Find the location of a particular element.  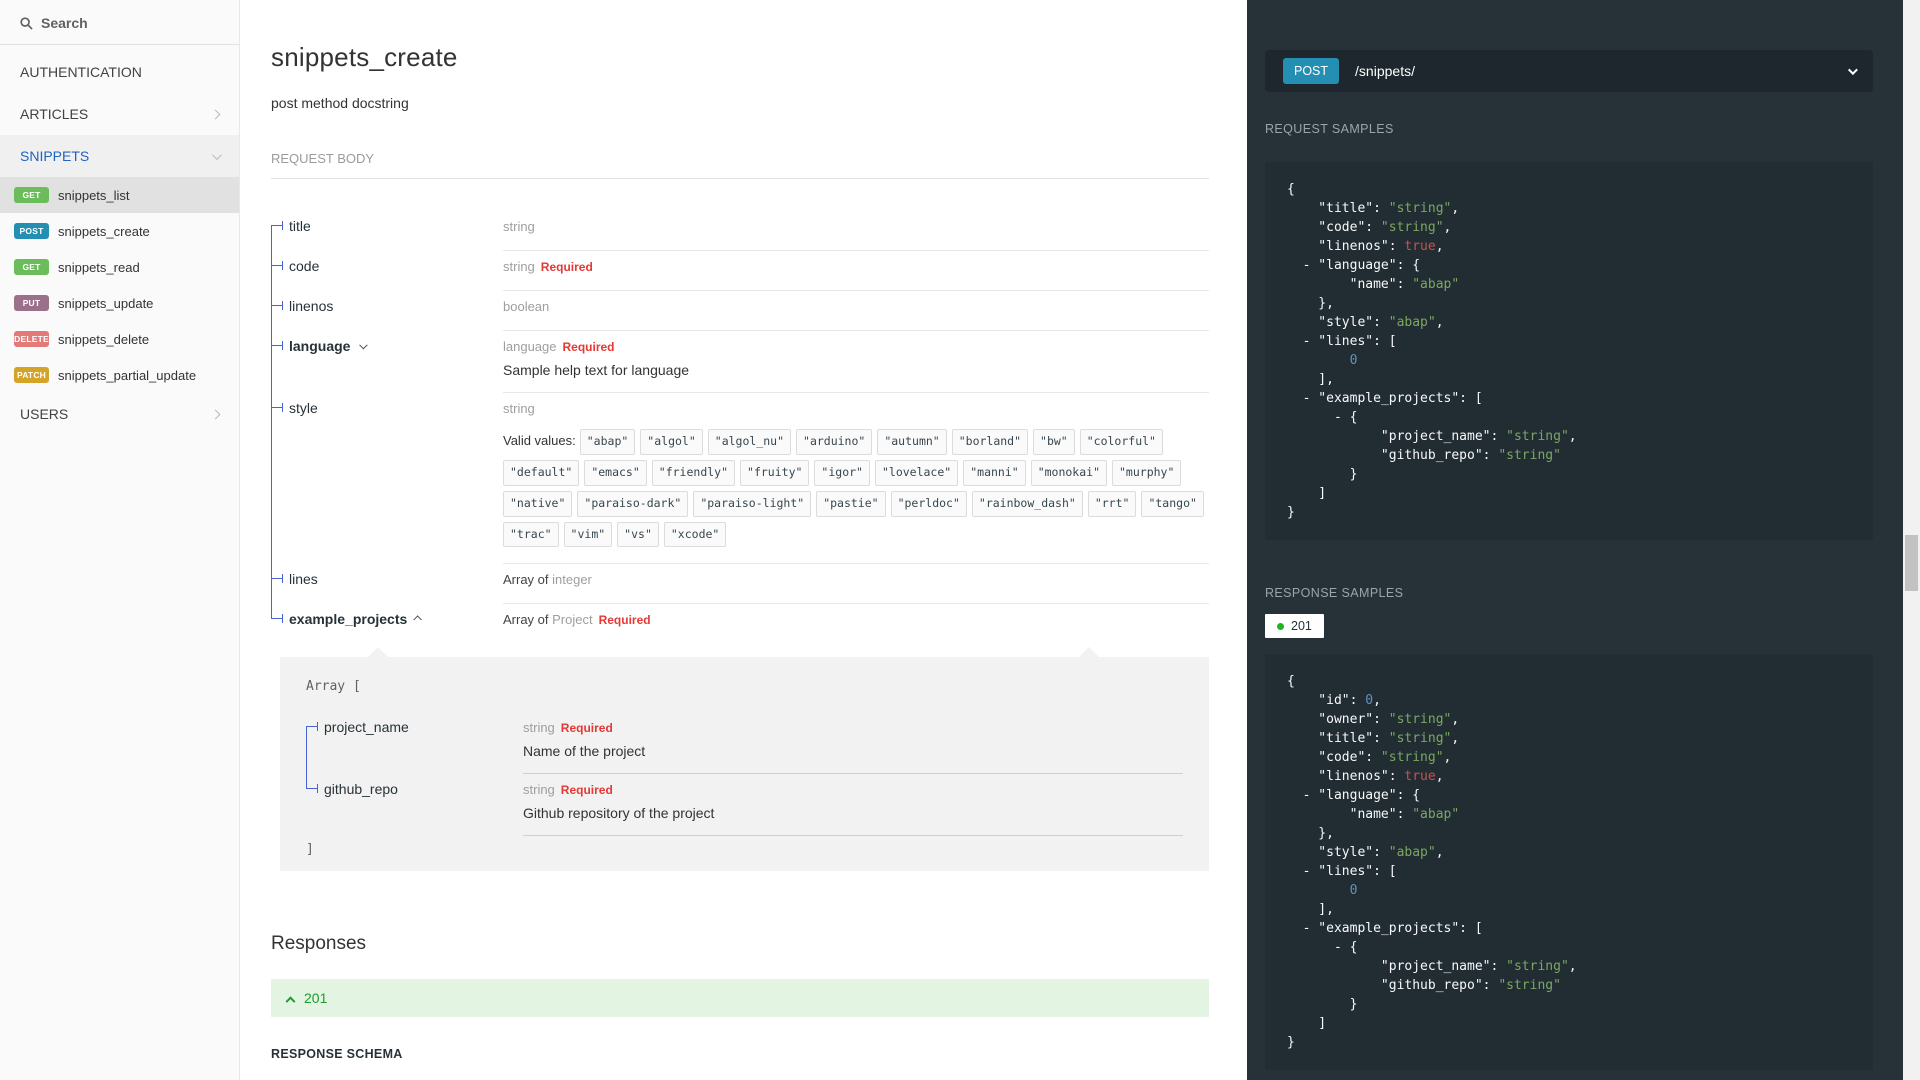

scrollbar-thumb is located at coordinates (1911, 563).